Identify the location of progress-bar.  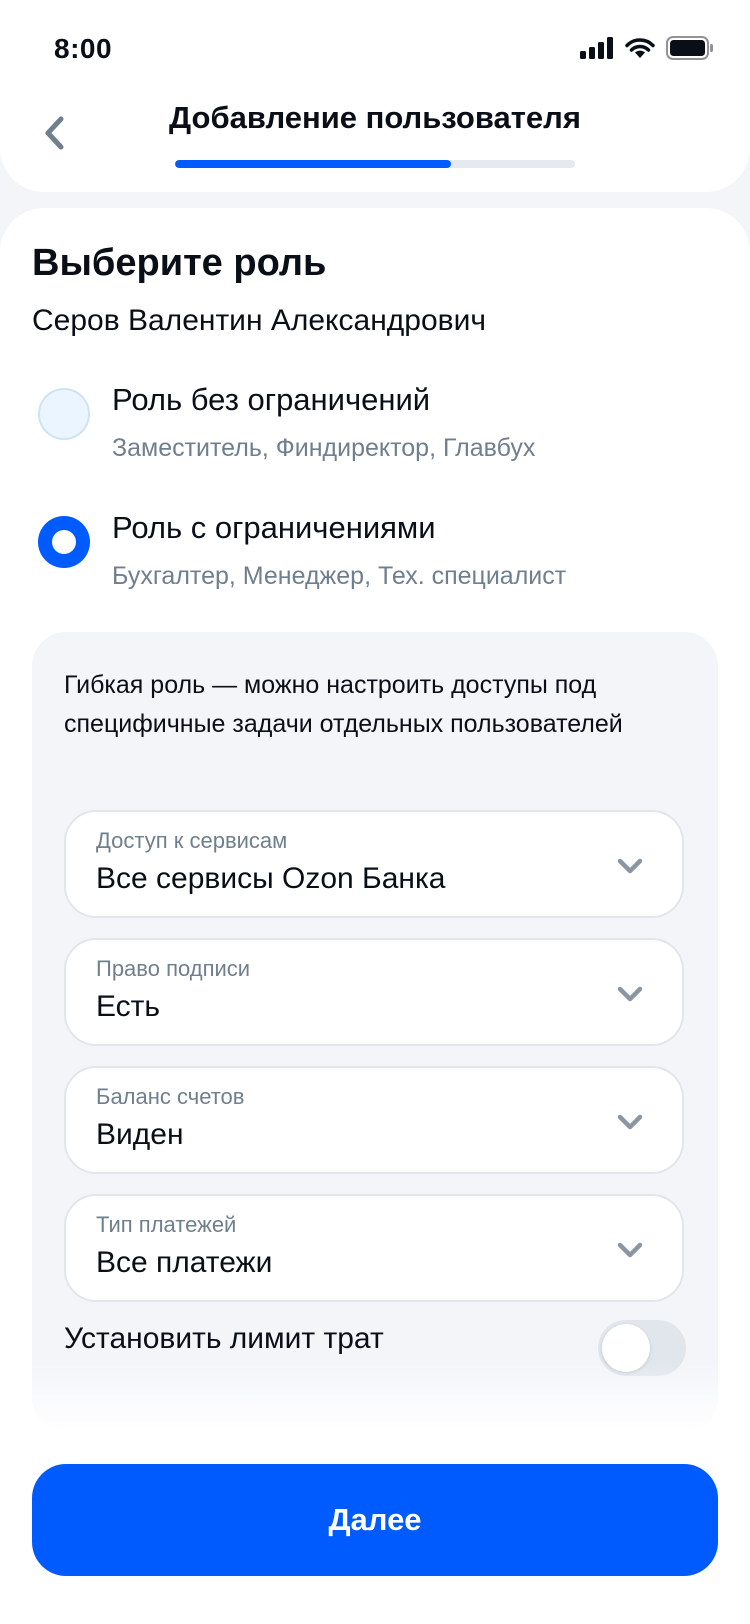
(375, 164).